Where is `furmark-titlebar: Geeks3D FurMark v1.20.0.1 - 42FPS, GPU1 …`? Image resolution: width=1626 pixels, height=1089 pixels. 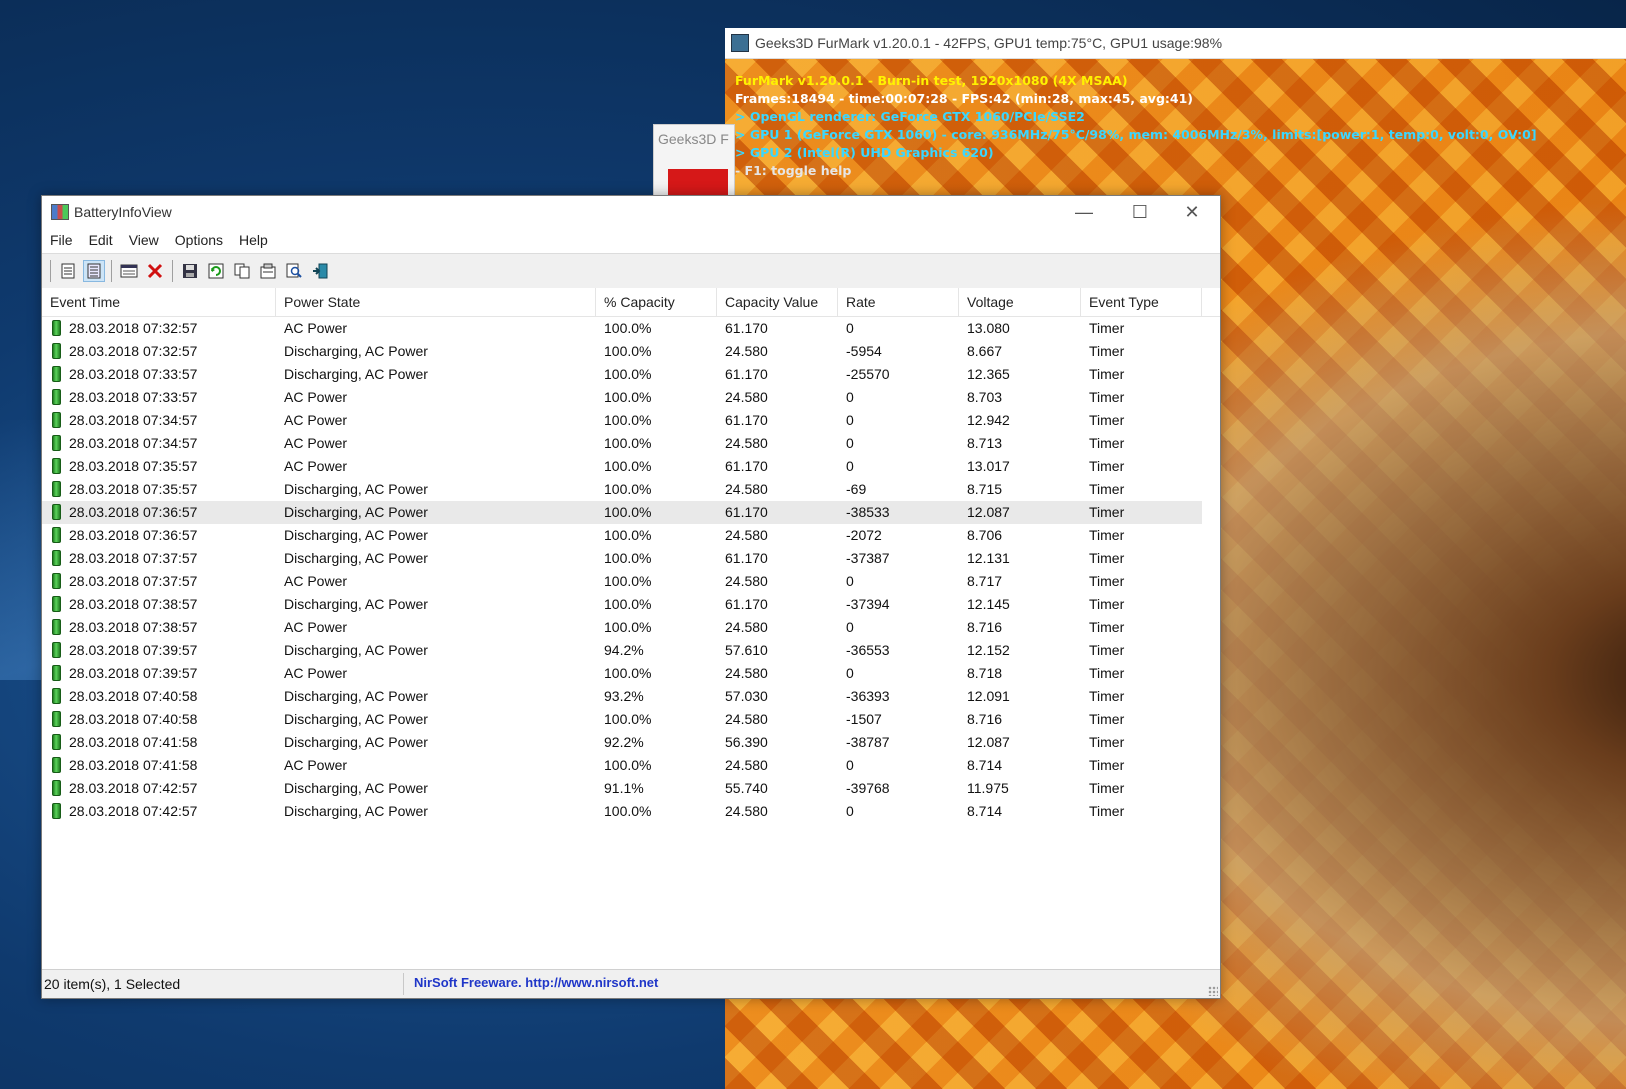 furmark-titlebar: Geeks3D FurMark v1.20.0.1 - 42FPS, GPU1 … is located at coordinates (1175, 43).